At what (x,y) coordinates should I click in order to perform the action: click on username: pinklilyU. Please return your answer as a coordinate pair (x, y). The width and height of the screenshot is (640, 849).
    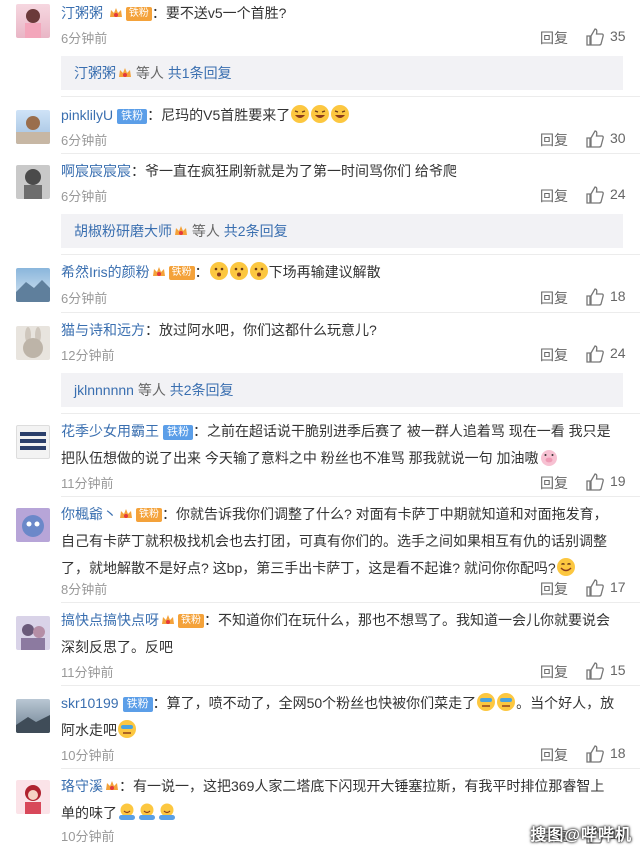
    Looking at the image, I should click on (87, 115).